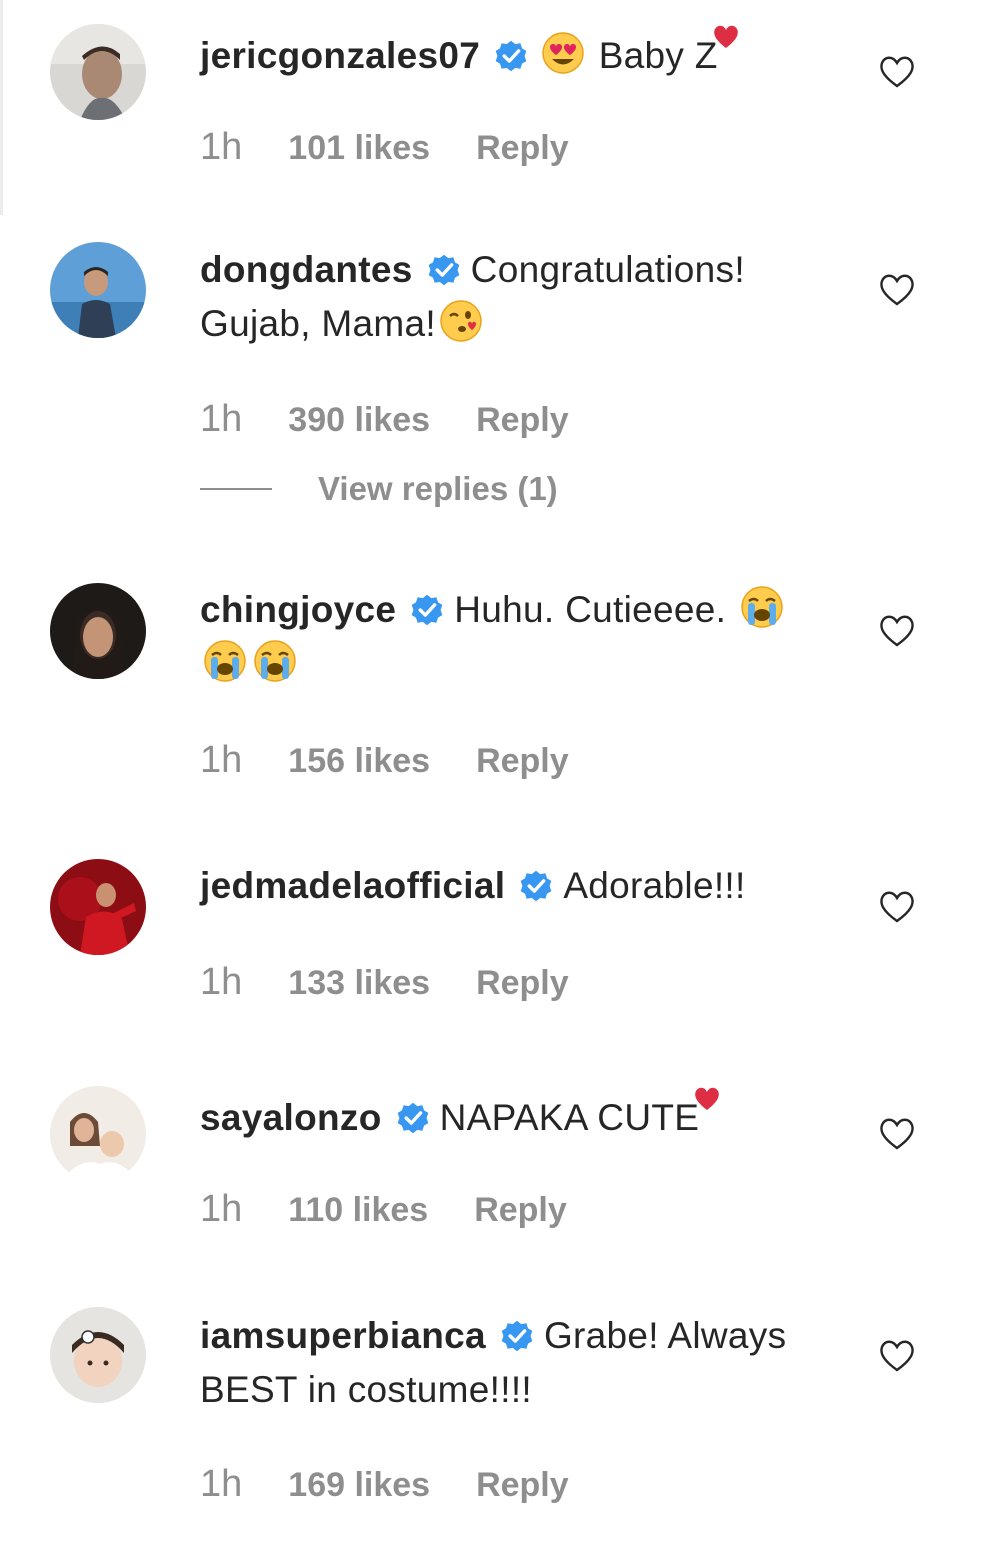  What do you see at coordinates (525, 637) in the screenshot?
I see `comment-body: chingjoyce Huhu. Cutieeee.` at bounding box center [525, 637].